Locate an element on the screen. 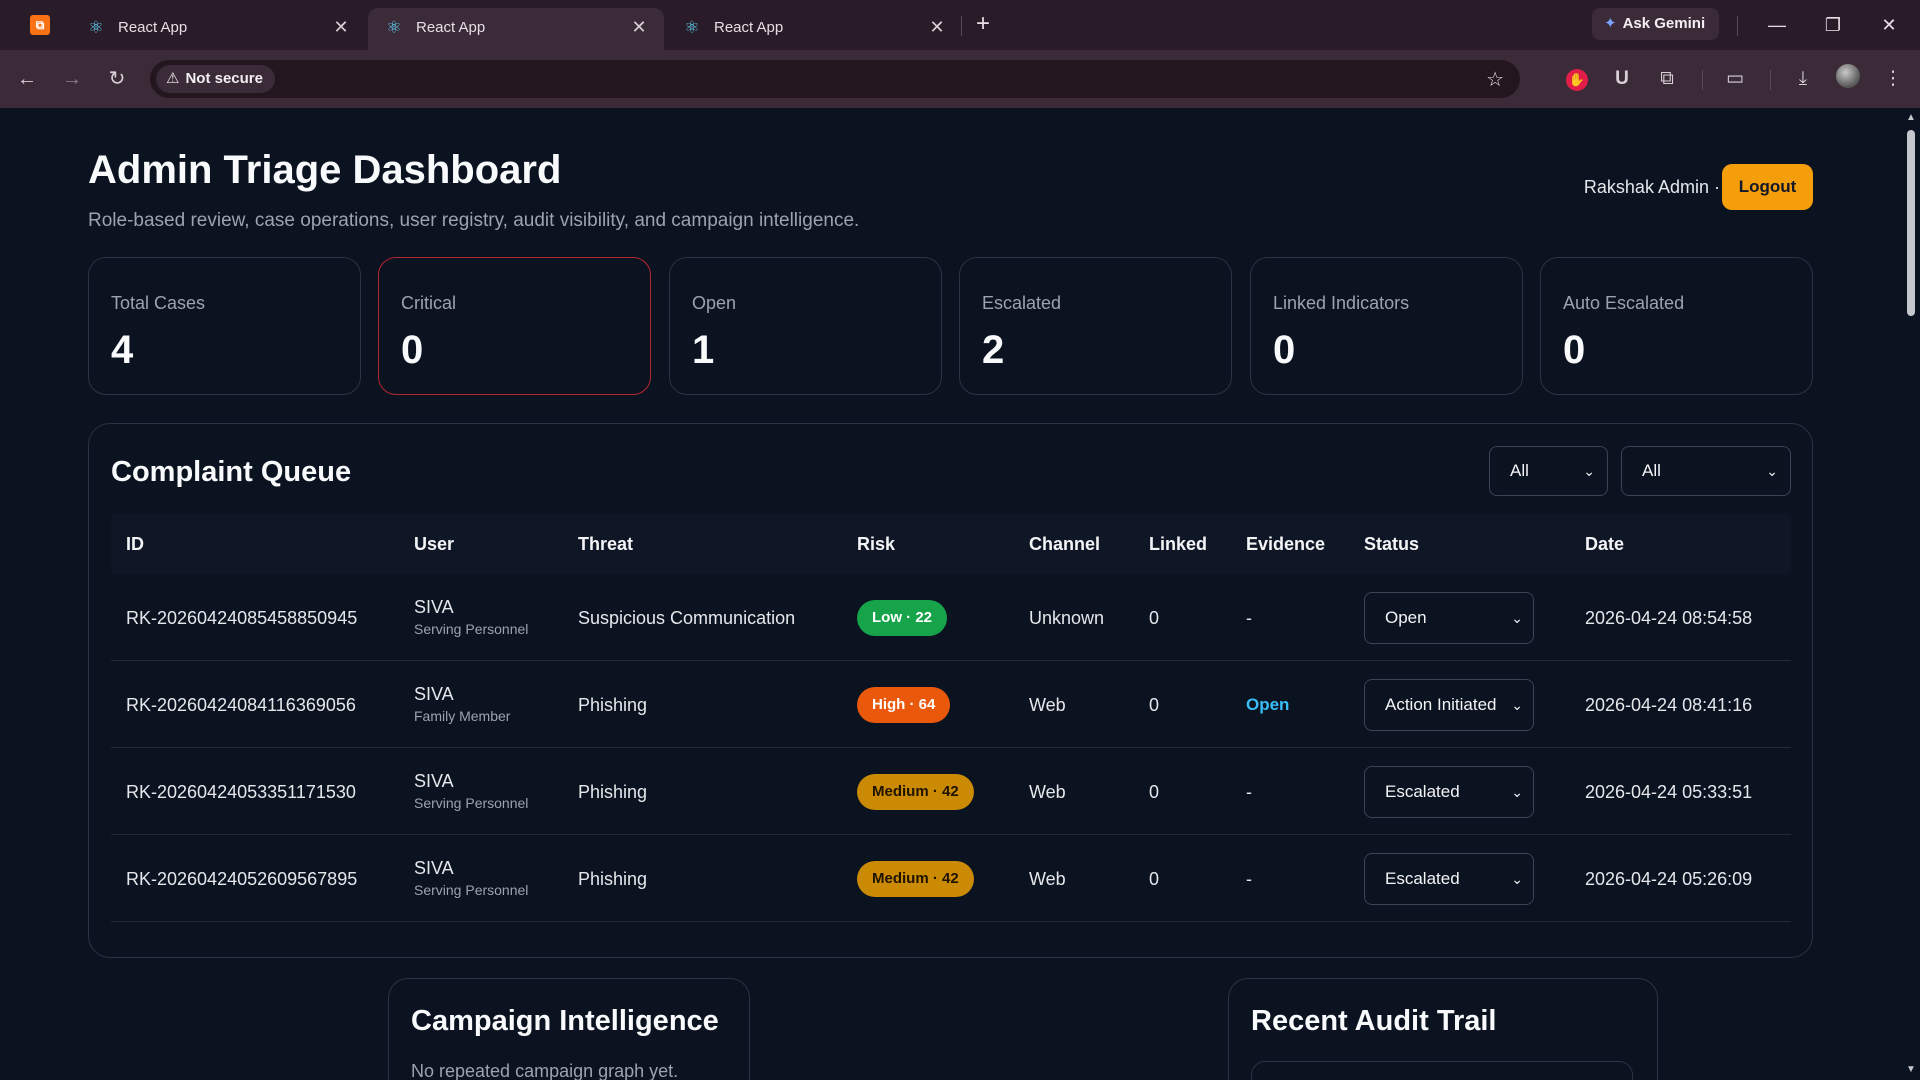 The width and height of the screenshot is (1920, 1080). filter-select-2: All ⌄ is located at coordinates (1706, 471).